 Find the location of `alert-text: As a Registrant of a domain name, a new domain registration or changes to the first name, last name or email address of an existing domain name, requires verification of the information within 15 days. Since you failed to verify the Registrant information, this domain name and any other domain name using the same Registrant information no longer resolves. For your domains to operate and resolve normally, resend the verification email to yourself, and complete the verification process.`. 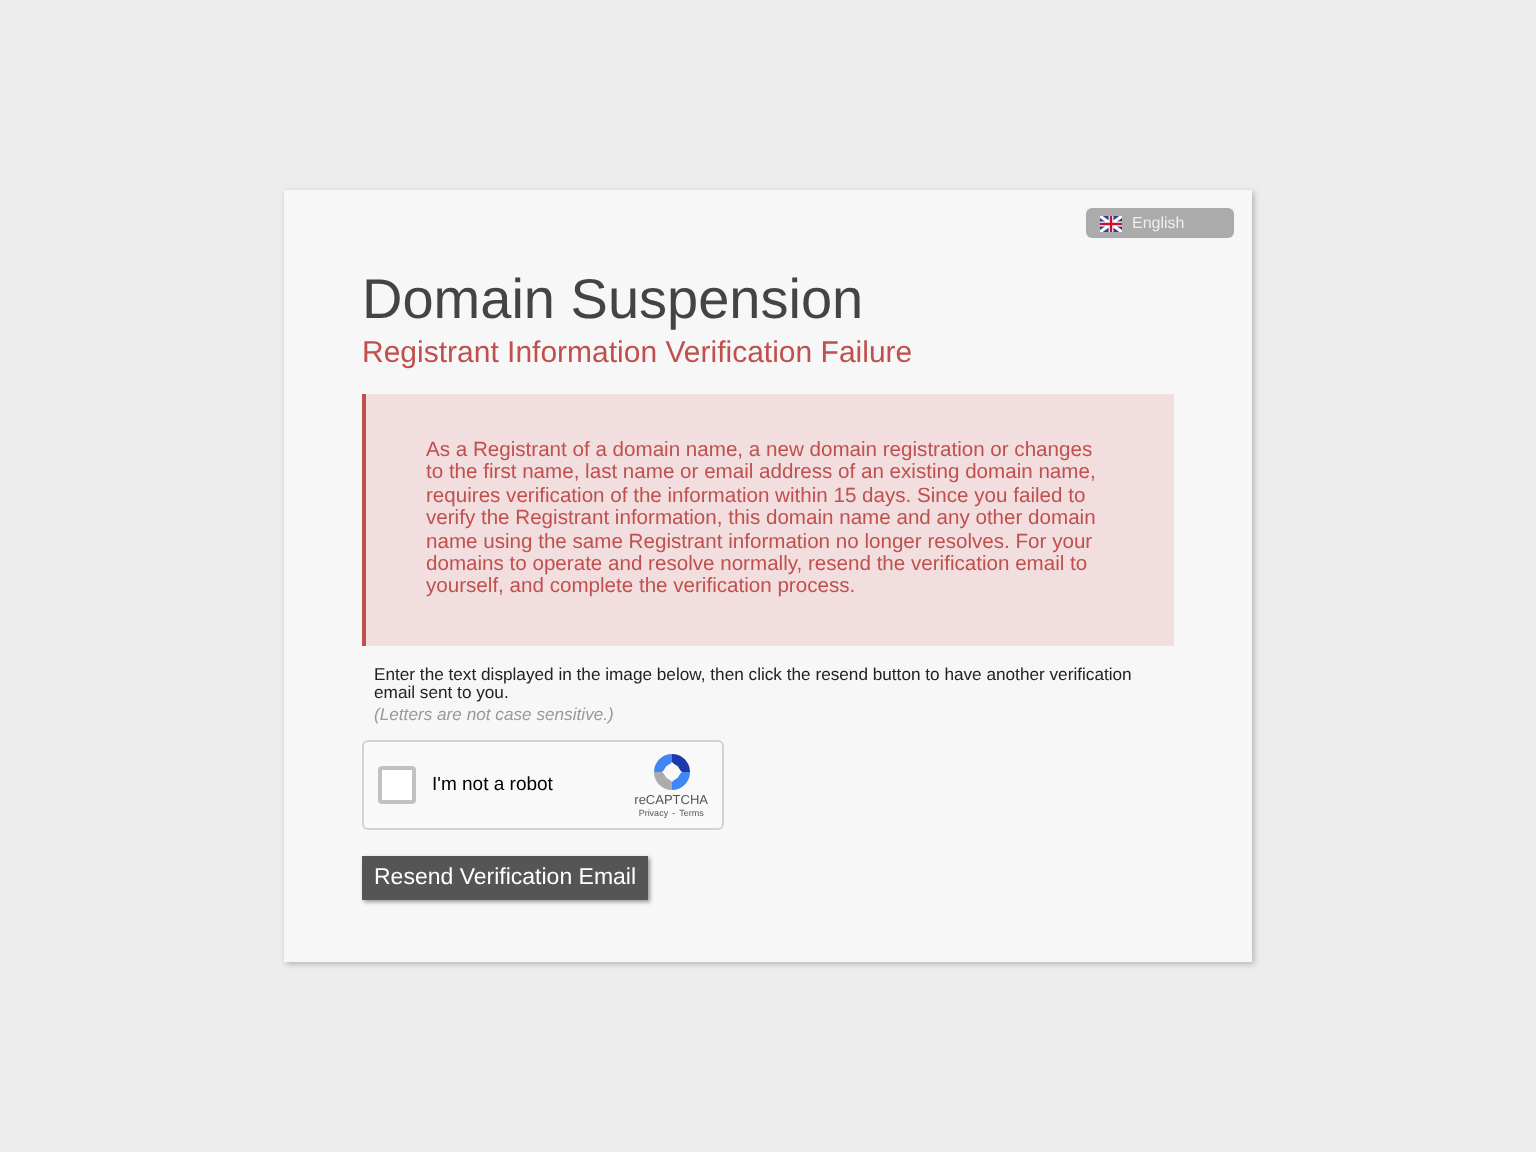

alert-text: As a Registrant of a domain name, a new domain registration or changes to the first name, last name or email address of an existing domain name, requires verification of the information within 15 days. Since you failed to verify the Registrant information, this domain name and any other domain name using the same Registrant information no longer resolves. For your domains to operate and resolve normally, resend the verification email to yourself, and complete the verification process. is located at coordinates (762, 520).